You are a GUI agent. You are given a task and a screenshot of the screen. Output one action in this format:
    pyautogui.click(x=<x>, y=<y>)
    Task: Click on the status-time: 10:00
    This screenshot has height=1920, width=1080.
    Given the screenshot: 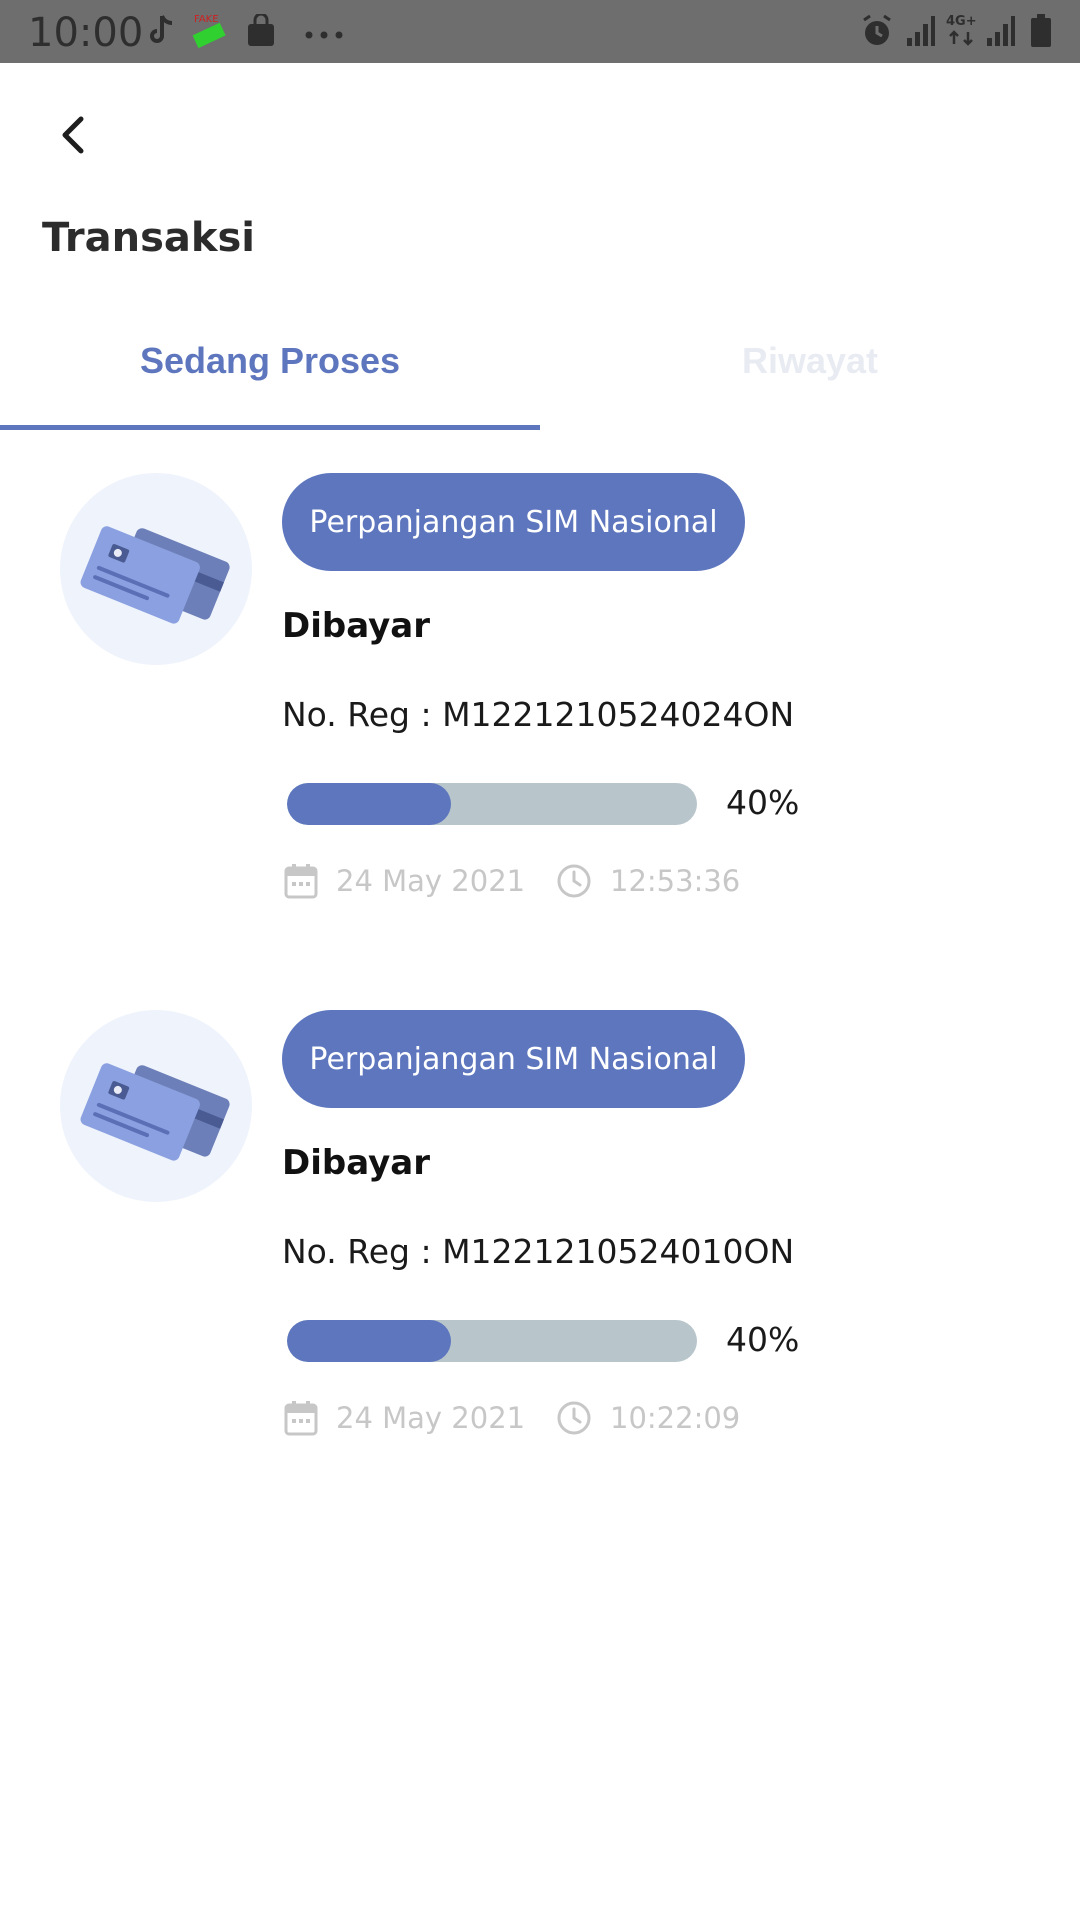 What is the action you would take?
    pyautogui.click(x=86, y=33)
    